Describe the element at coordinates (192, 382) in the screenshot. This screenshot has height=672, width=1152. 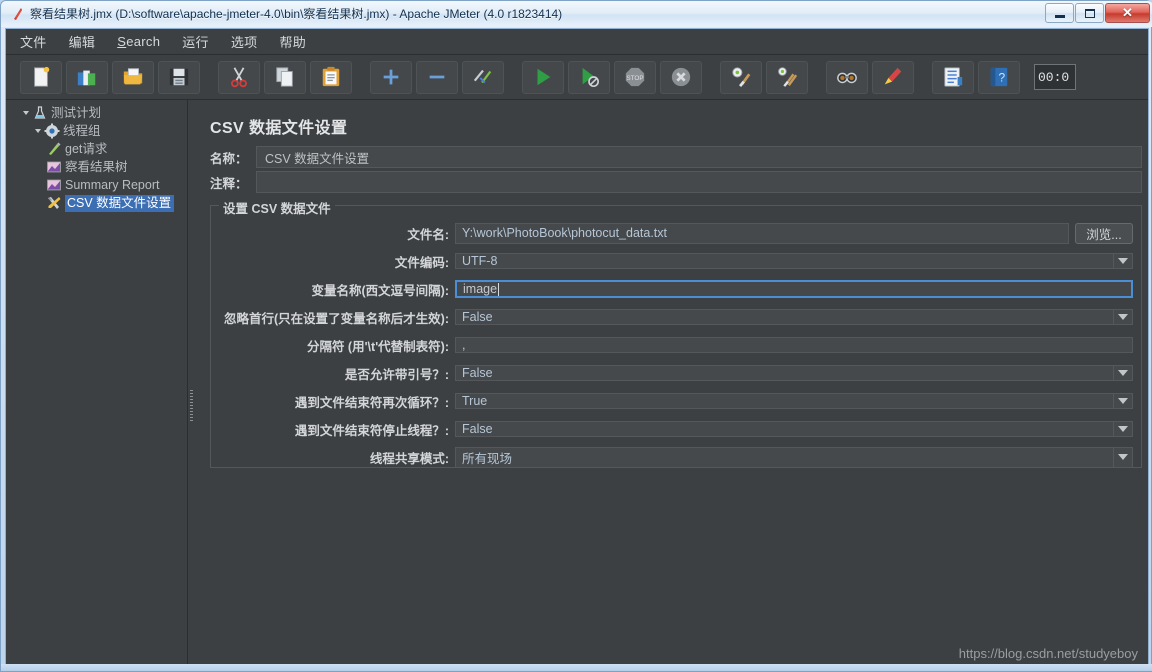
I see `panel-splitter` at that location.